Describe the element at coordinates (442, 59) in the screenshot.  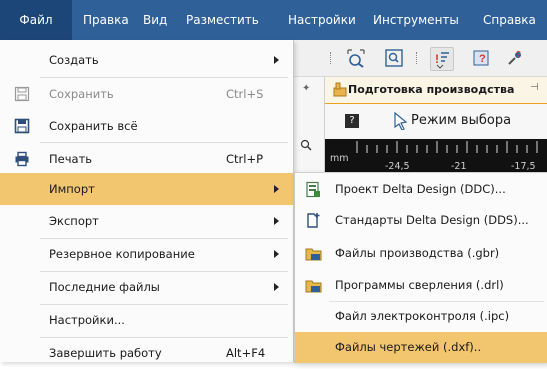
I see `sort-icon: !` at that location.